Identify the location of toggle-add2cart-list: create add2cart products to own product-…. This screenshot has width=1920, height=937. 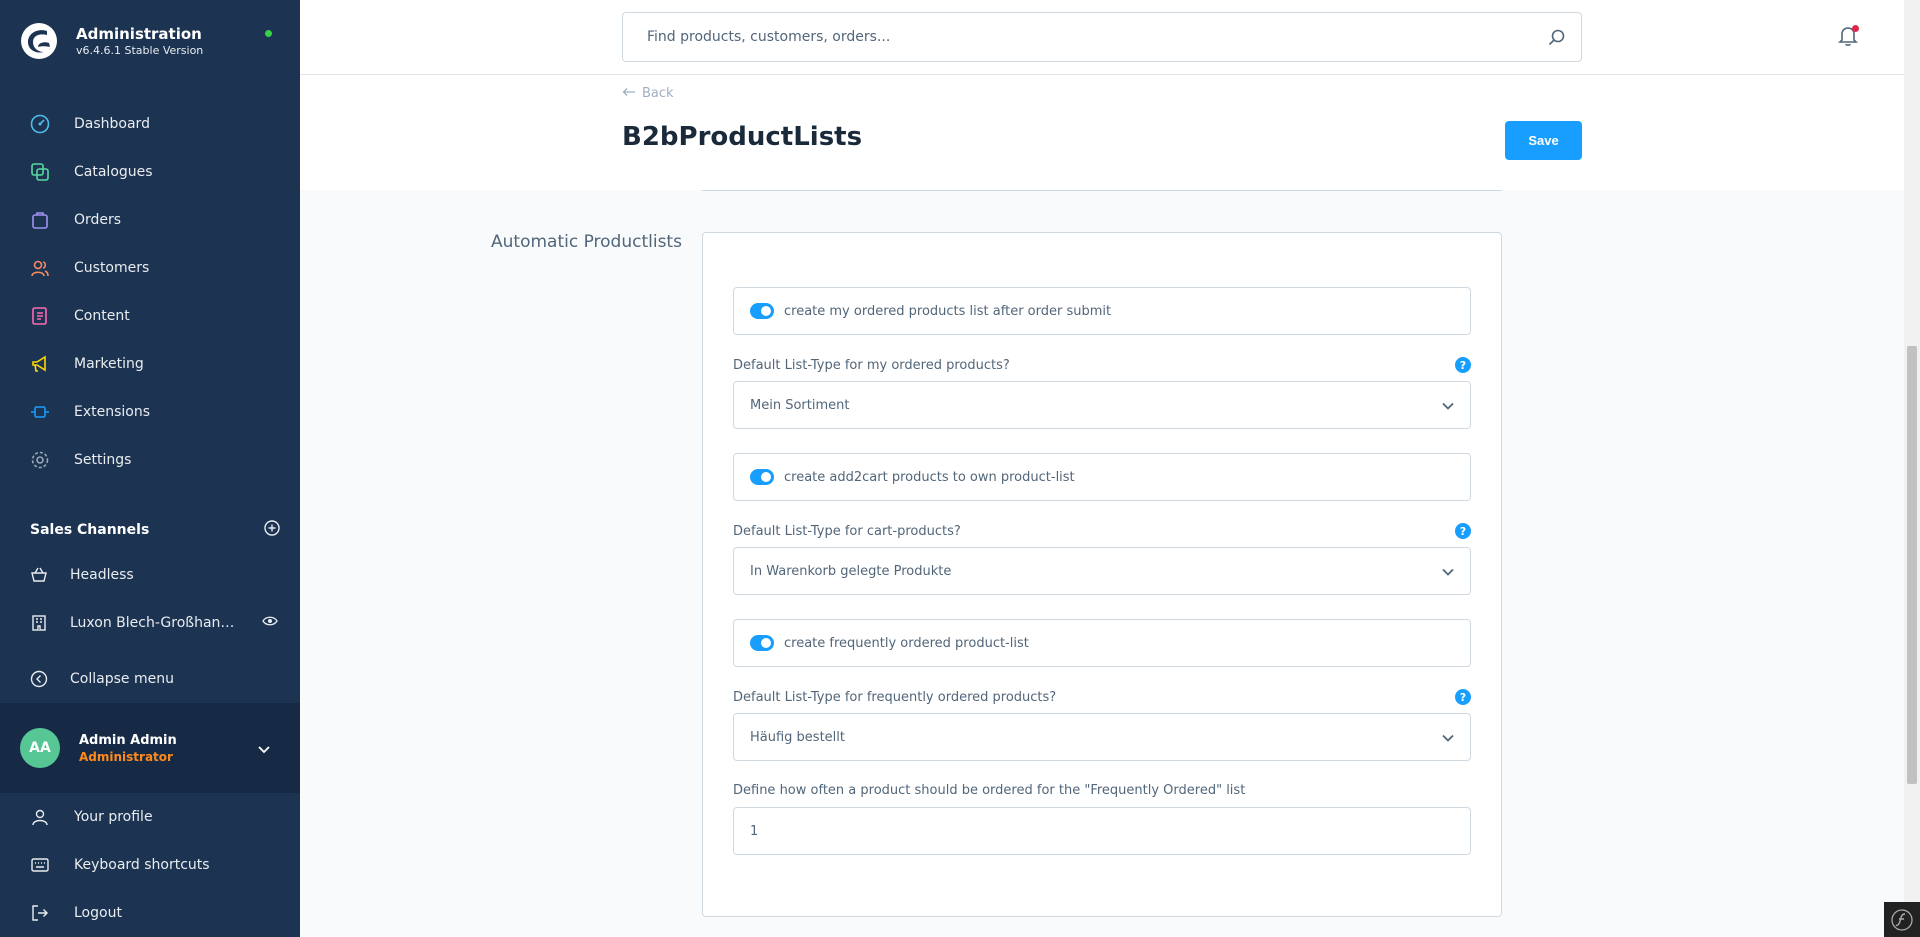
(1102, 477).